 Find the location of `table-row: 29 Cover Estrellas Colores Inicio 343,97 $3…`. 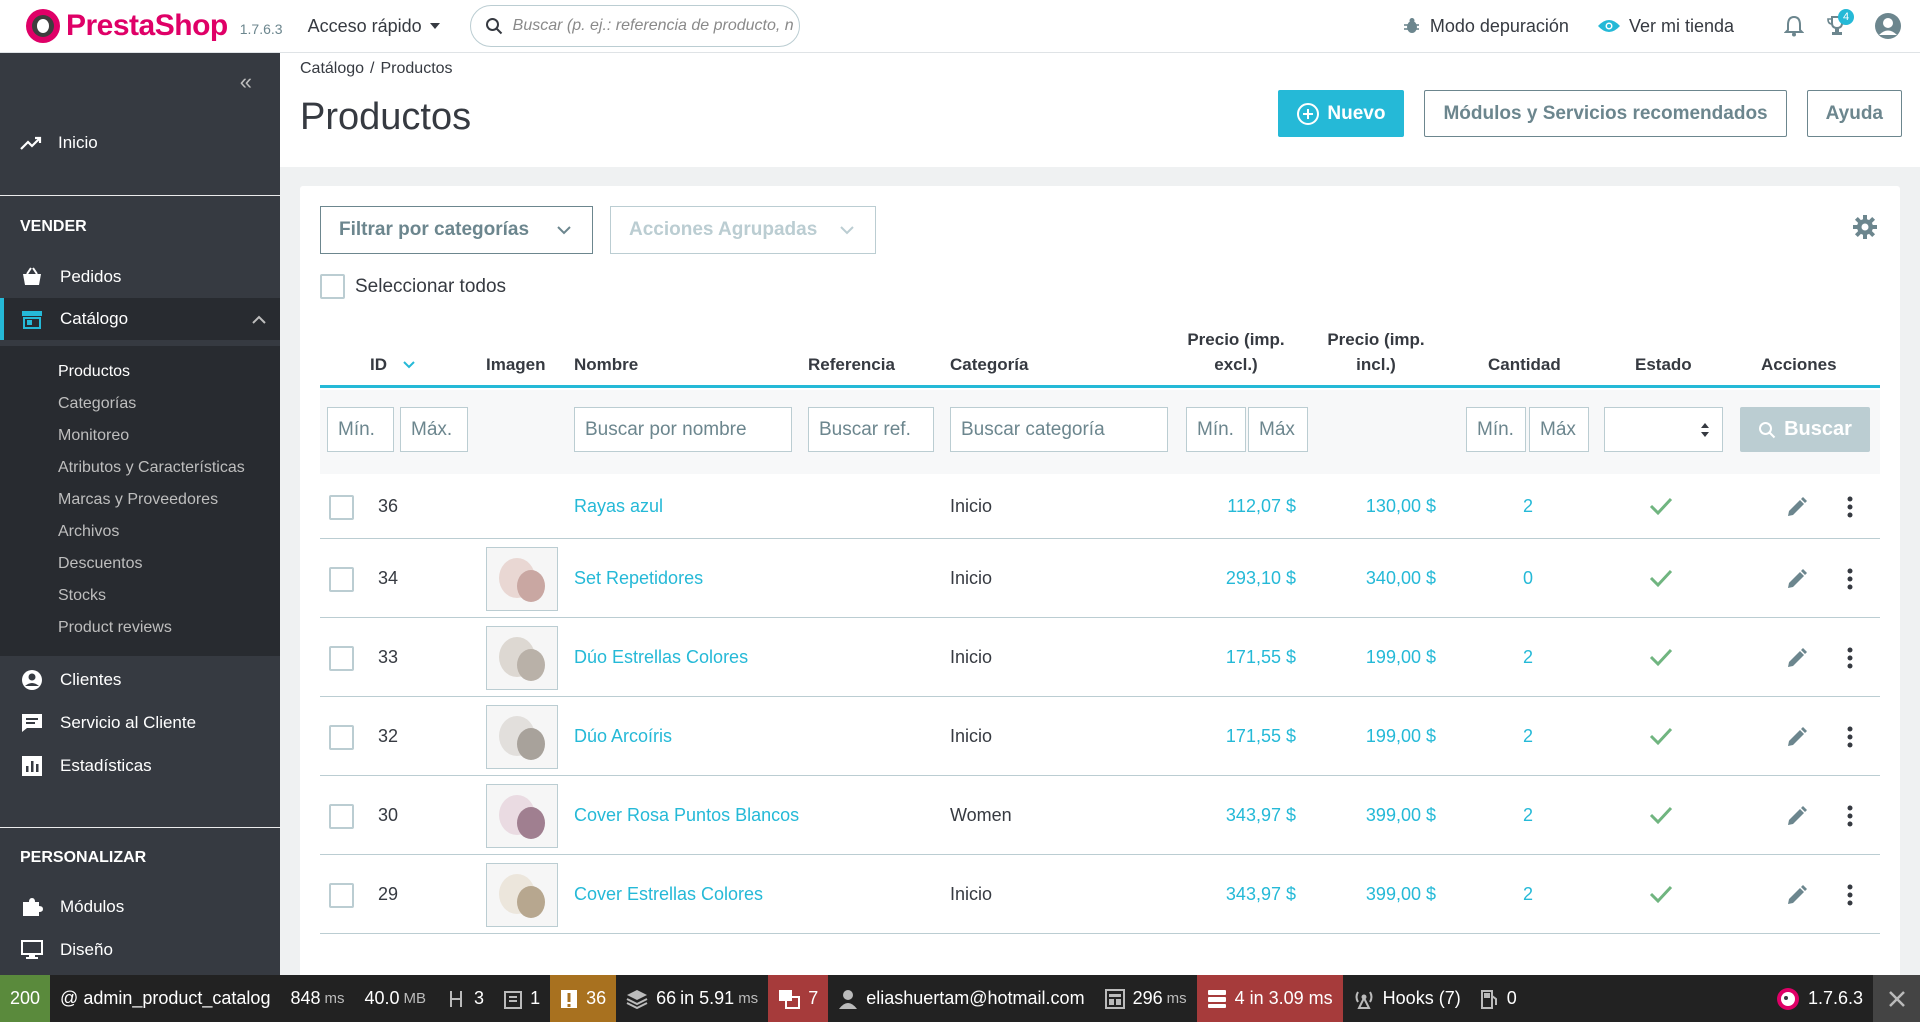

table-row: 29 Cover Estrellas Colores Inicio 343,97 $3… is located at coordinates (1100, 894).